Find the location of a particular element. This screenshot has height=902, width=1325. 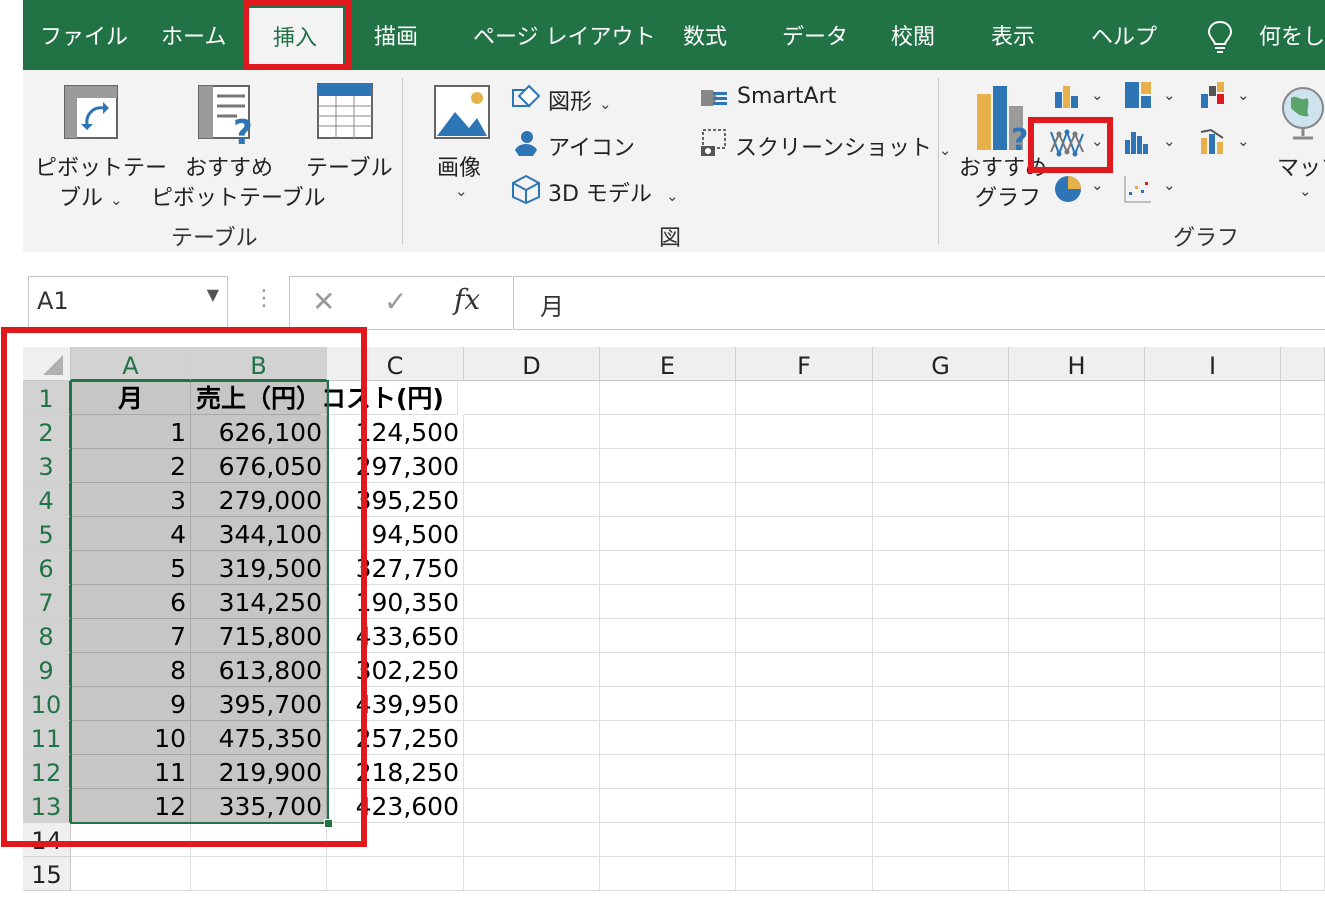

insert-function-icon: fx is located at coordinates (467, 299).